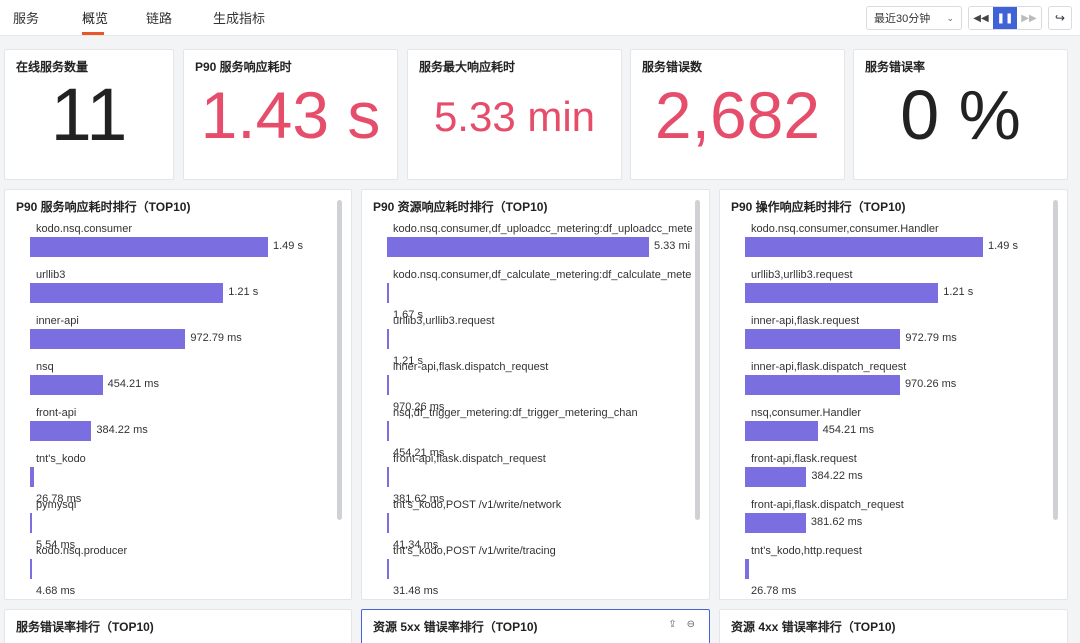 The height and width of the screenshot is (643, 1080). What do you see at coordinates (1029, 18) in the screenshot?
I see `forward-icon: ▶▶` at bounding box center [1029, 18].